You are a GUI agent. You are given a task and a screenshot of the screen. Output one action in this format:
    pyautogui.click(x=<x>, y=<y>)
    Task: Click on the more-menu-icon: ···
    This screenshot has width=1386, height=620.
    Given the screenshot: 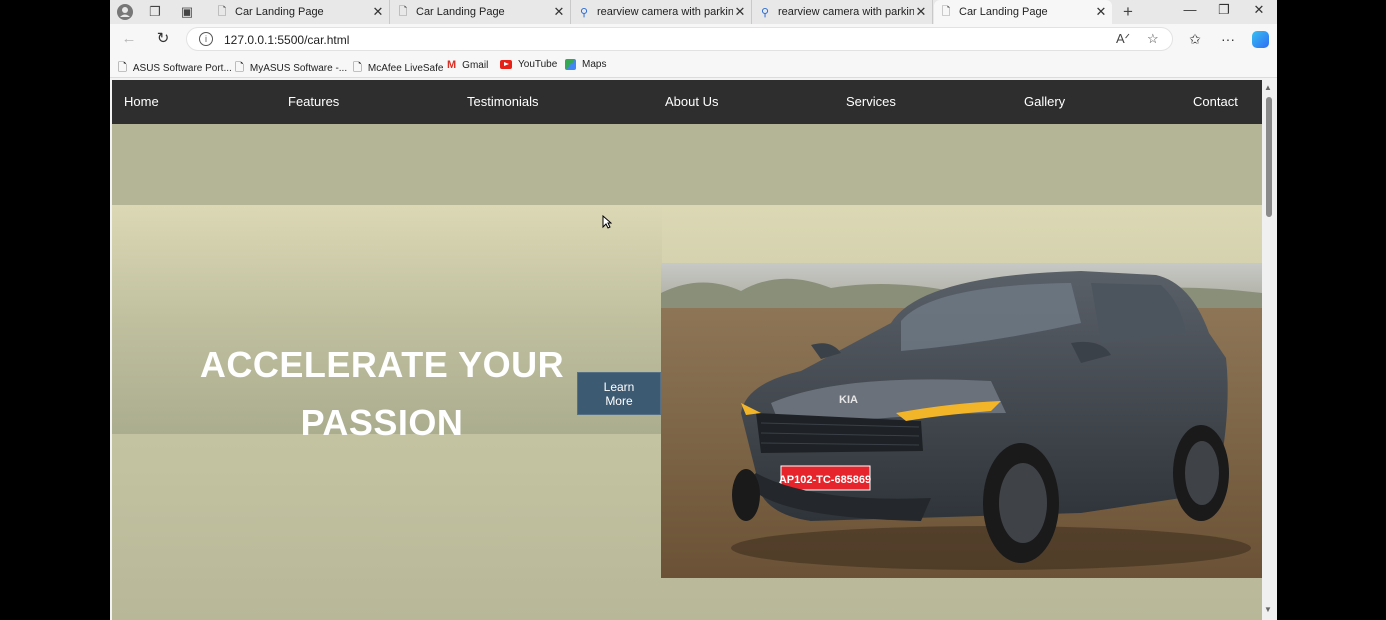 What is the action you would take?
    pyautogui.click(x=1228, y=39)
    